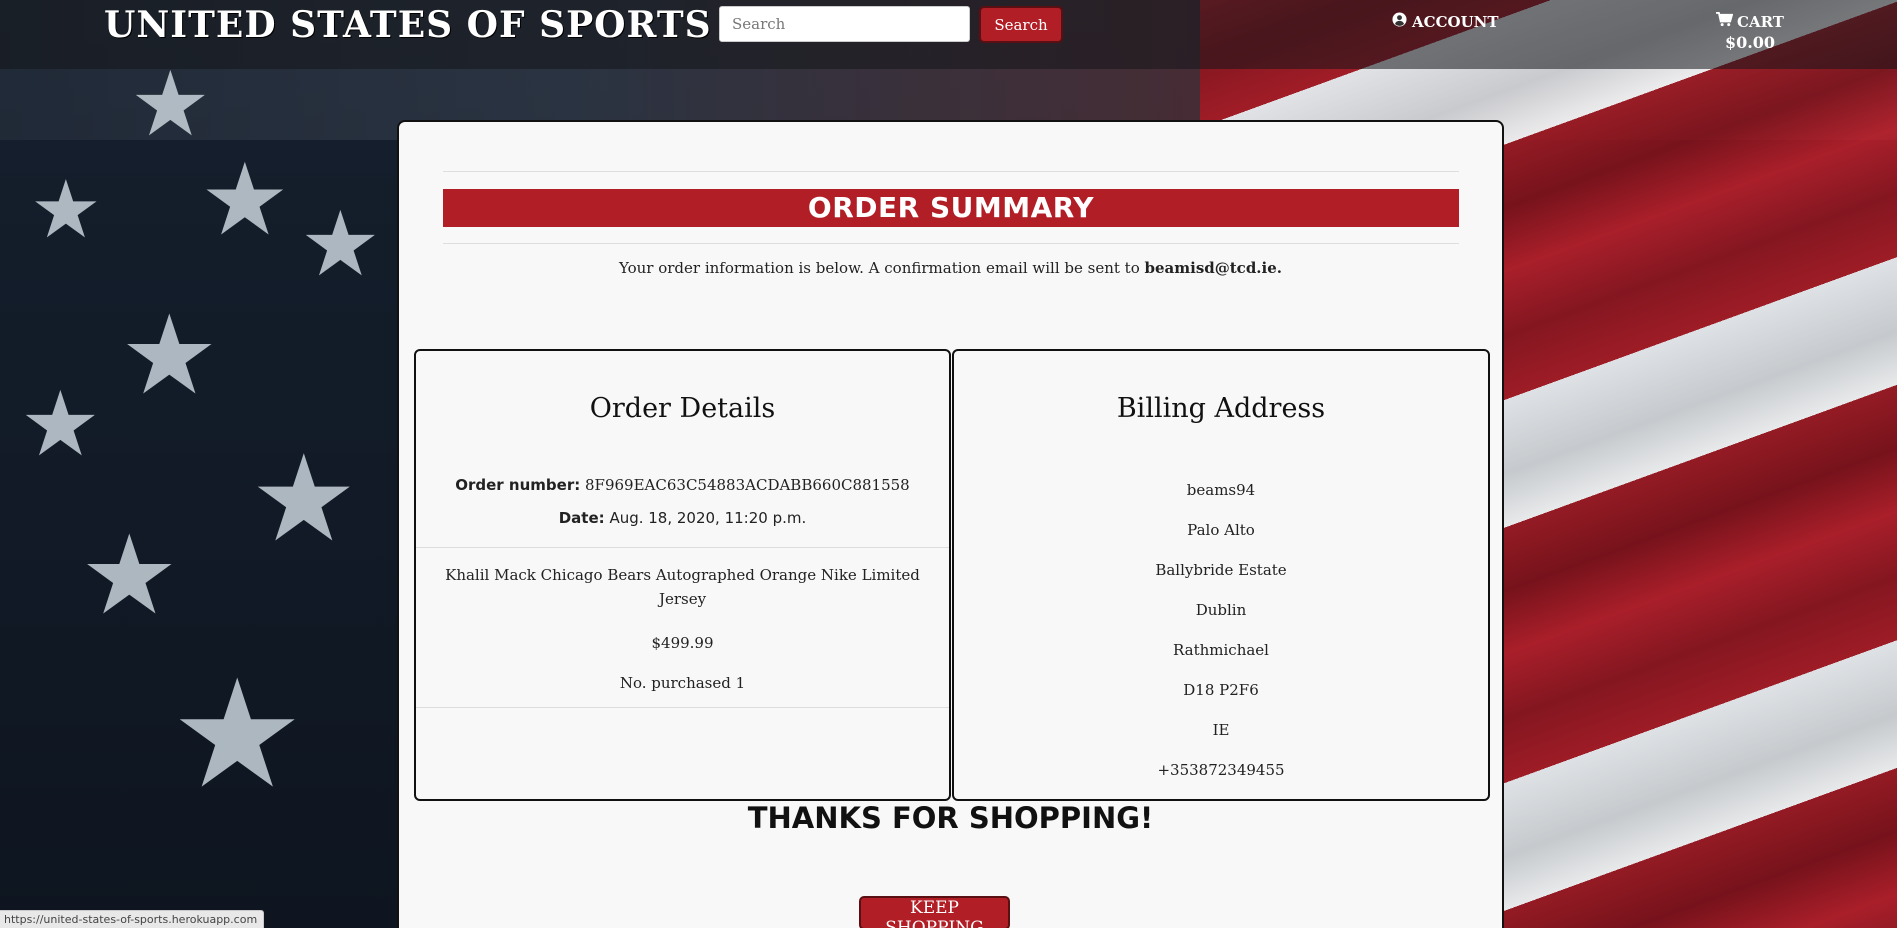 Image resolution: width=1897 pixels, height=928 pixels. Describe the element at coordinates (581, 518) in the screenshot. I see `order-date-label: Date:` at that location.